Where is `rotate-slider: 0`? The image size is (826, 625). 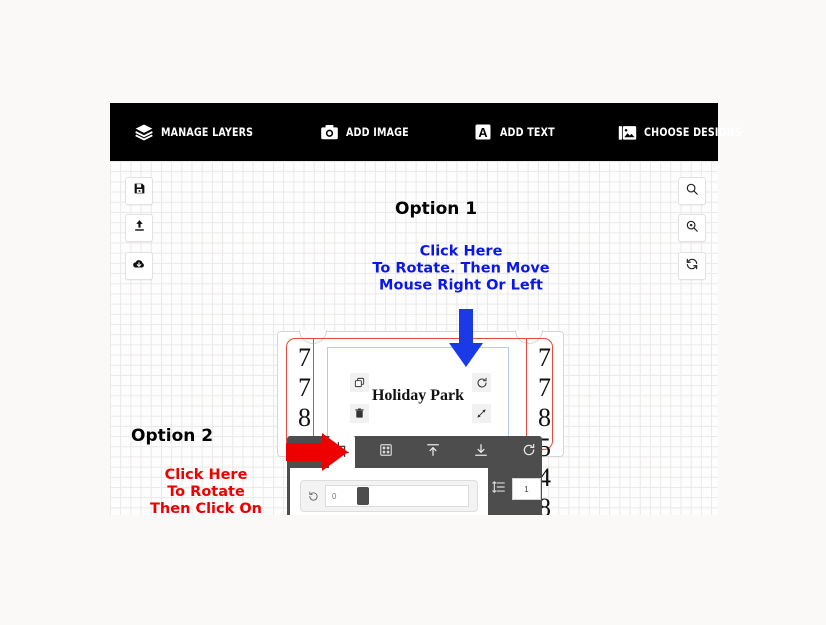 rotate-slider: 0 is located at coordinates (397, 496).